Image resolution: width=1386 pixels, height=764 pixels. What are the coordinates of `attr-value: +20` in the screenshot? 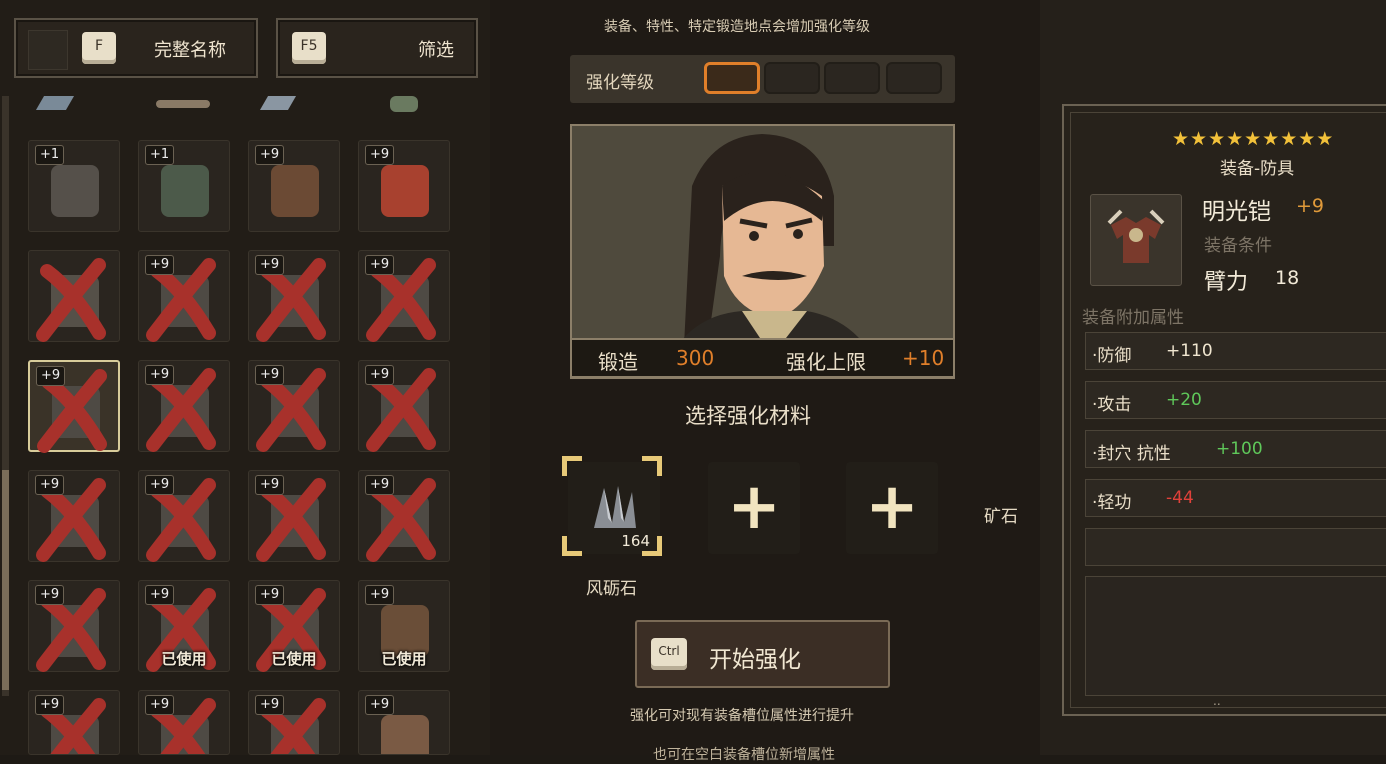 It's located at (1184, 400).